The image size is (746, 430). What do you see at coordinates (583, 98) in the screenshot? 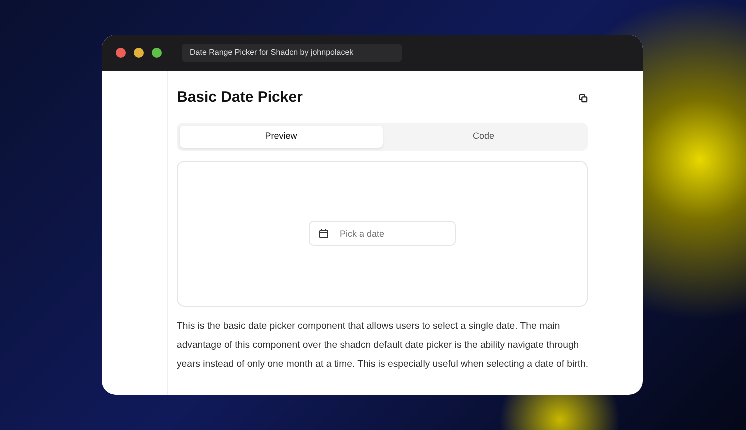
I see `copy-icon` at bounding box center [583, 98].